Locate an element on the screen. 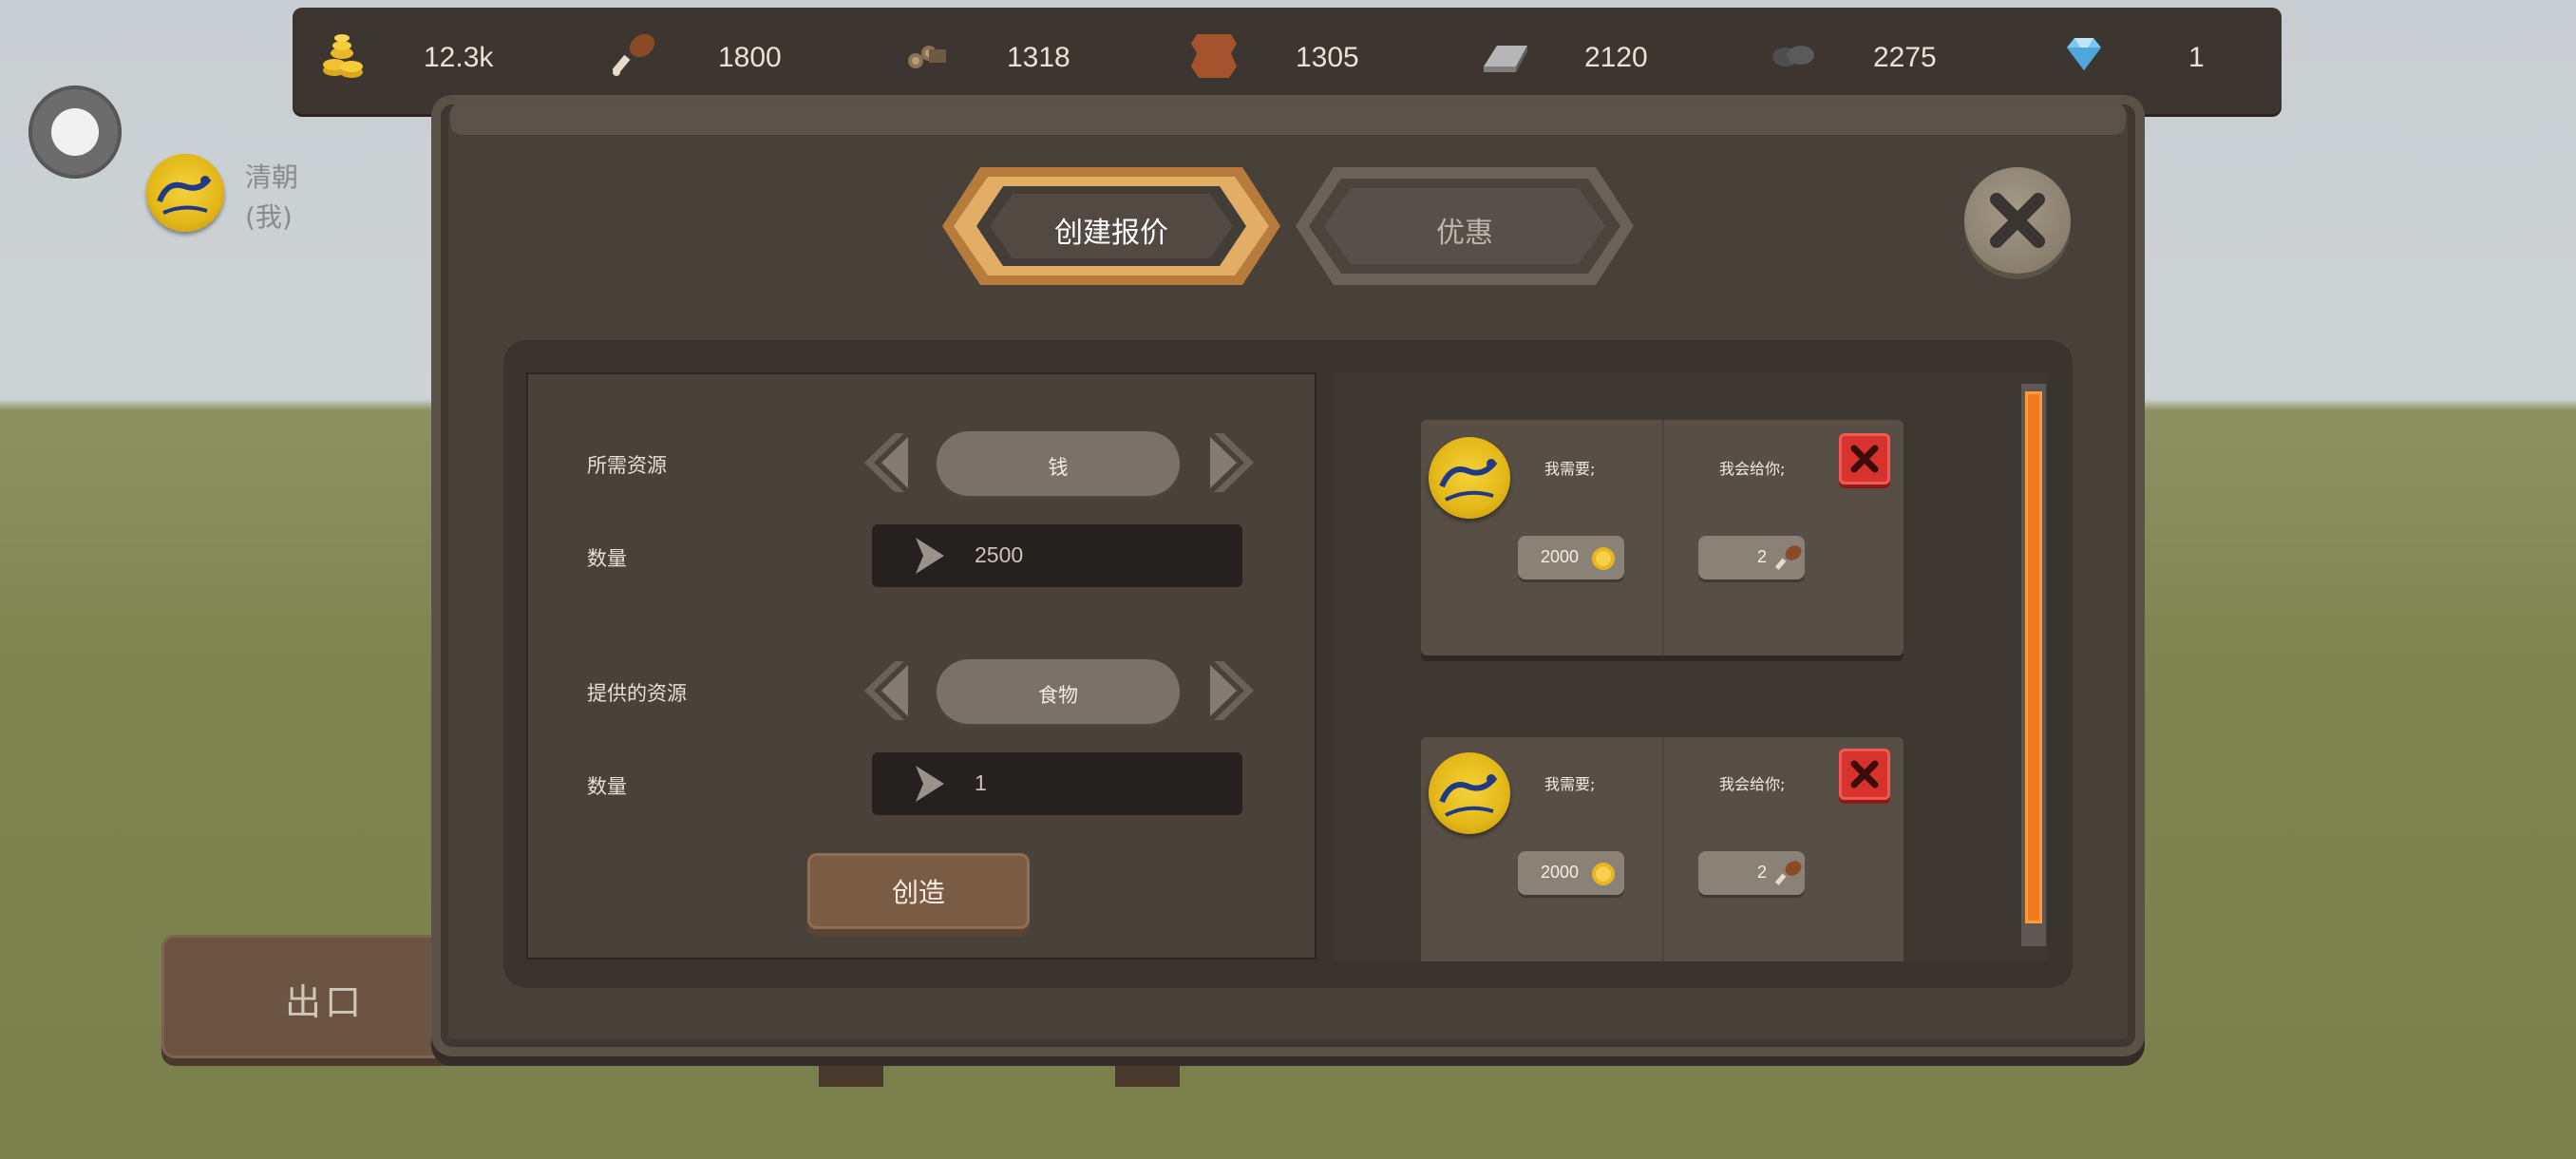  required-resource-label: 所需资源 is located at coordinates (627, 465).